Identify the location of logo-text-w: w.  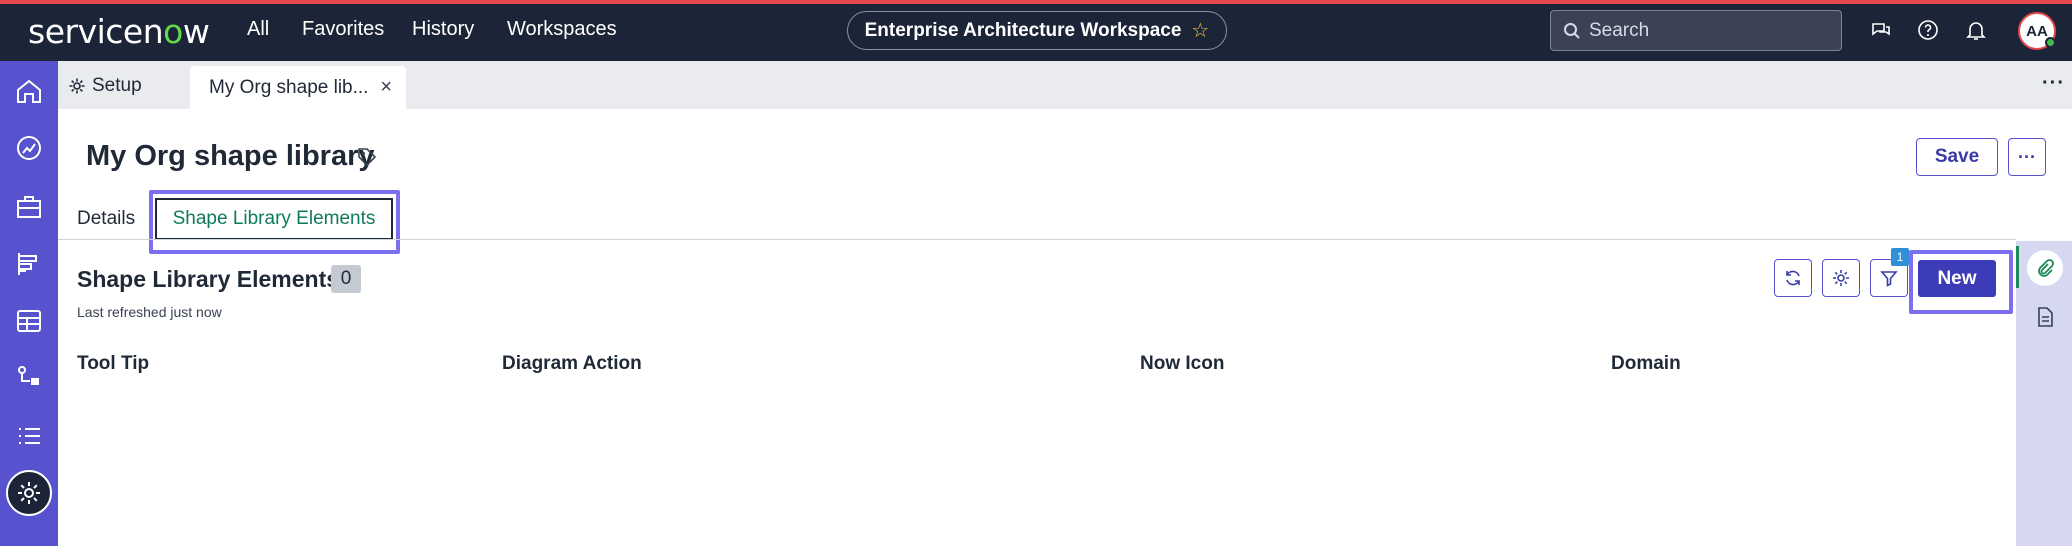
(196, 31).